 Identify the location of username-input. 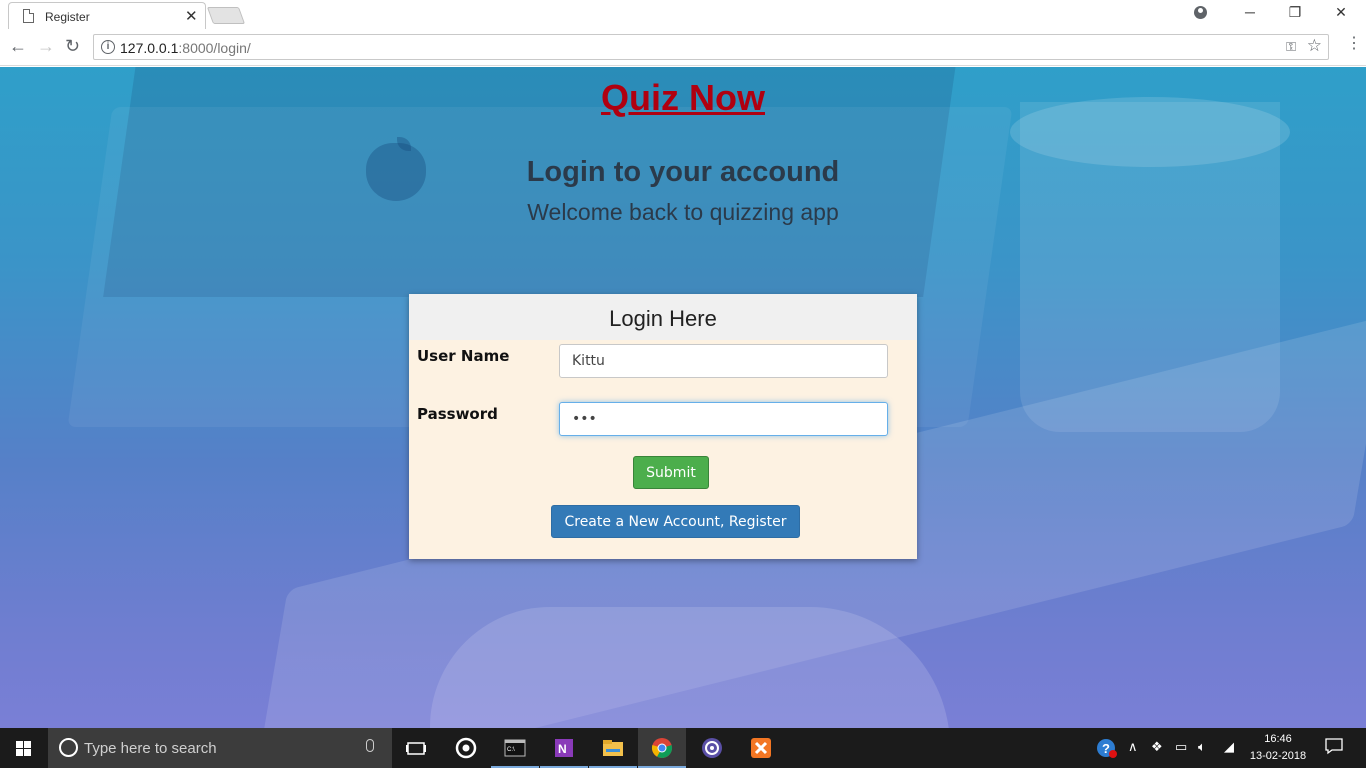
(723, 361).